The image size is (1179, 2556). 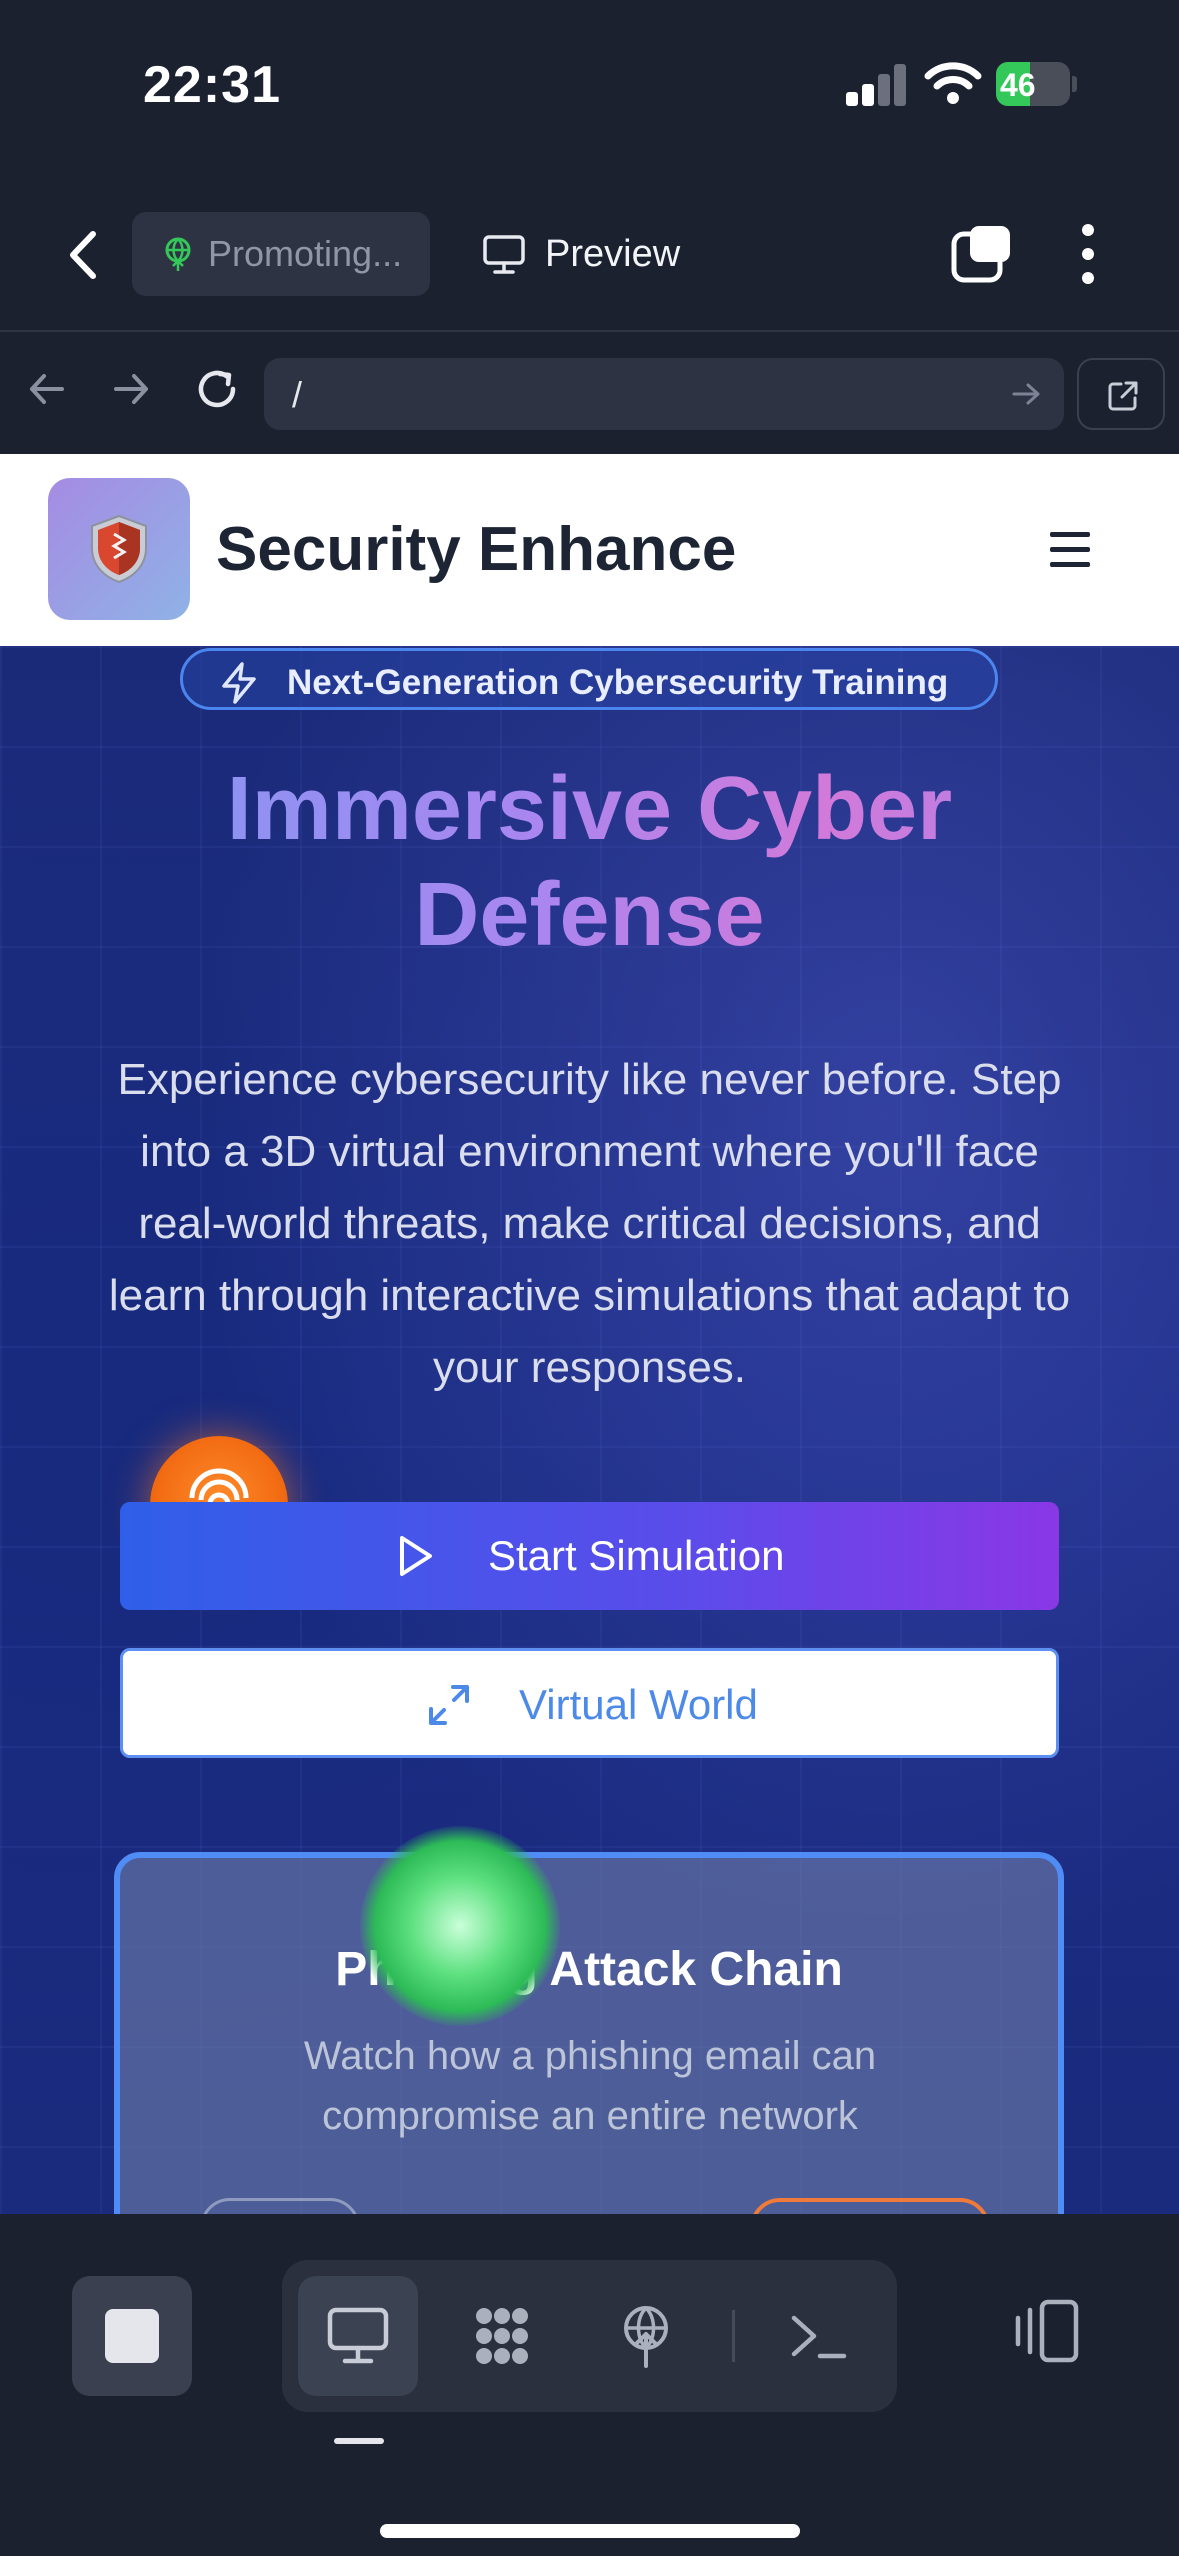 I want to click on side-panel-icon, so click(x=1047, y=2331).